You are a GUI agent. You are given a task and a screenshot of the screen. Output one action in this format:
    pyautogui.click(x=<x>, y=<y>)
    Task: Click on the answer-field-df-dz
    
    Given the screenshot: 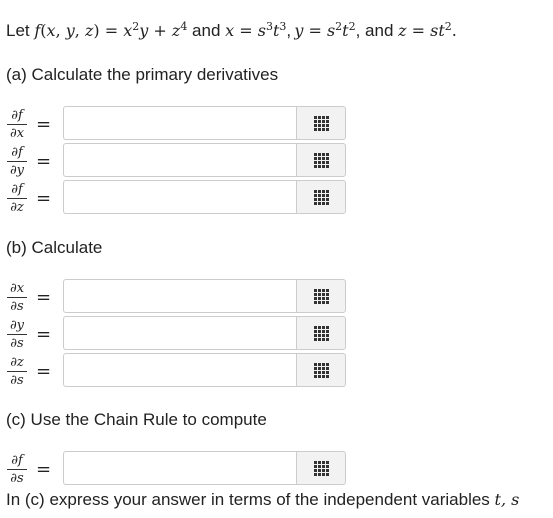 What is the action you would take?
    pyautogui.click(x=179, y=197)
    